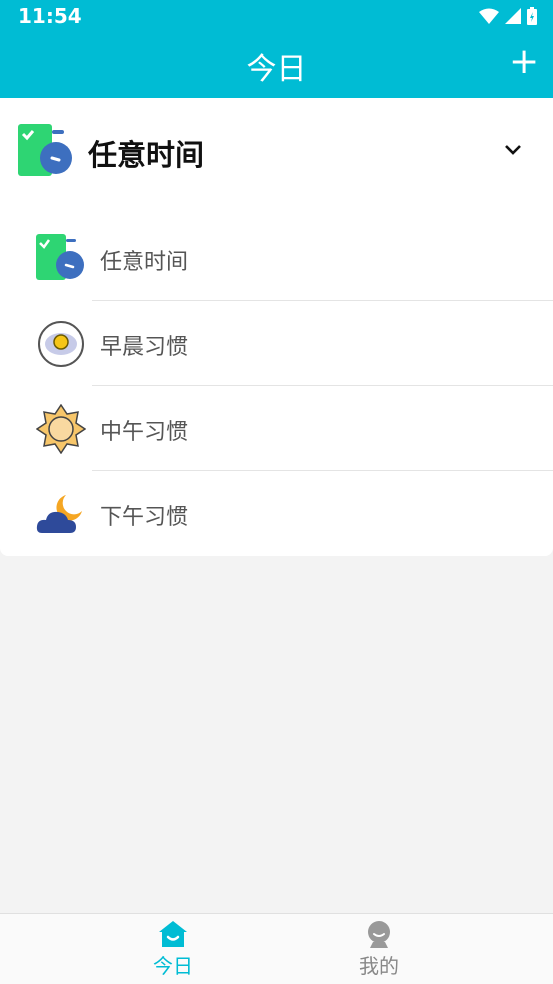 The width and height of the screenshot is (553, 984). What do you see at coordinates (144, 347) in the screenshot?
I see `list-item-label: 早晨习惯` at bounding box center [144, 347].